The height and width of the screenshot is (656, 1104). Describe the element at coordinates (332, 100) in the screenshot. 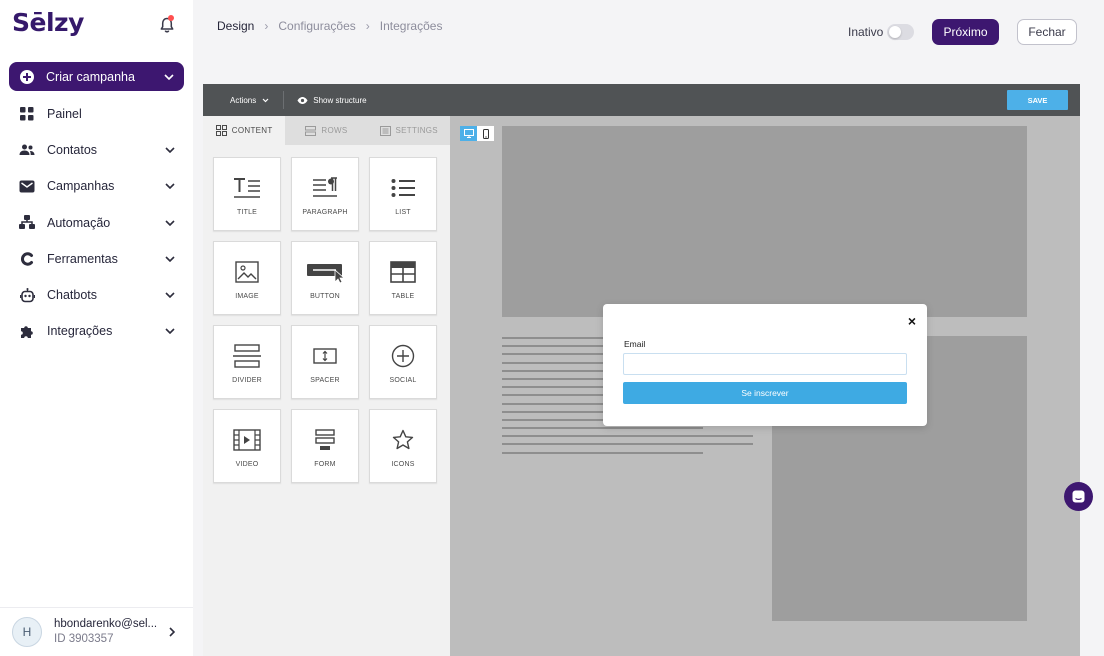

I see `show-structure-toggle: Show structure` at that location.